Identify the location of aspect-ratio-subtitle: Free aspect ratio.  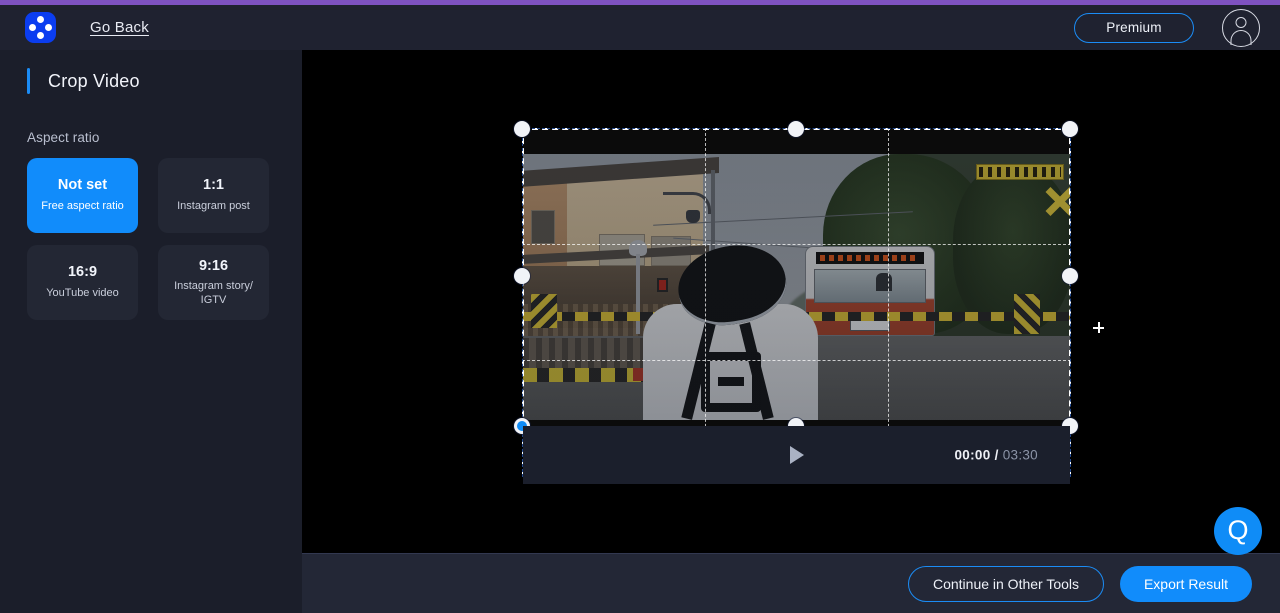
(82, 205).